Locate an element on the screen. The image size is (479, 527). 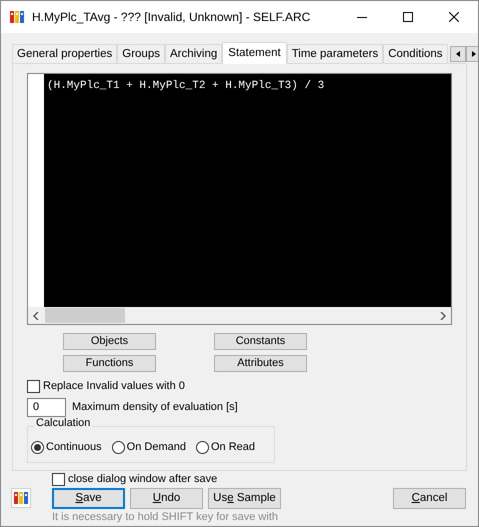
dialog-button: Use Sample is located at coordinates (244, 498).